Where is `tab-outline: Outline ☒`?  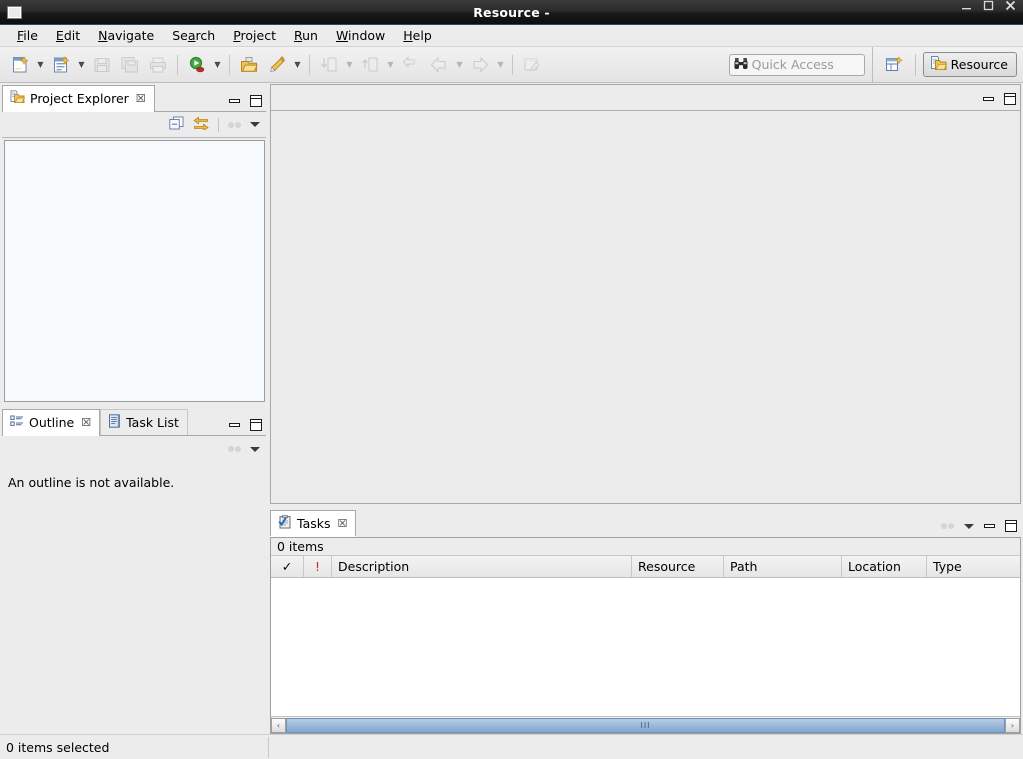
tab-outline: Outline ☒ is located at coordinates (51, 422).